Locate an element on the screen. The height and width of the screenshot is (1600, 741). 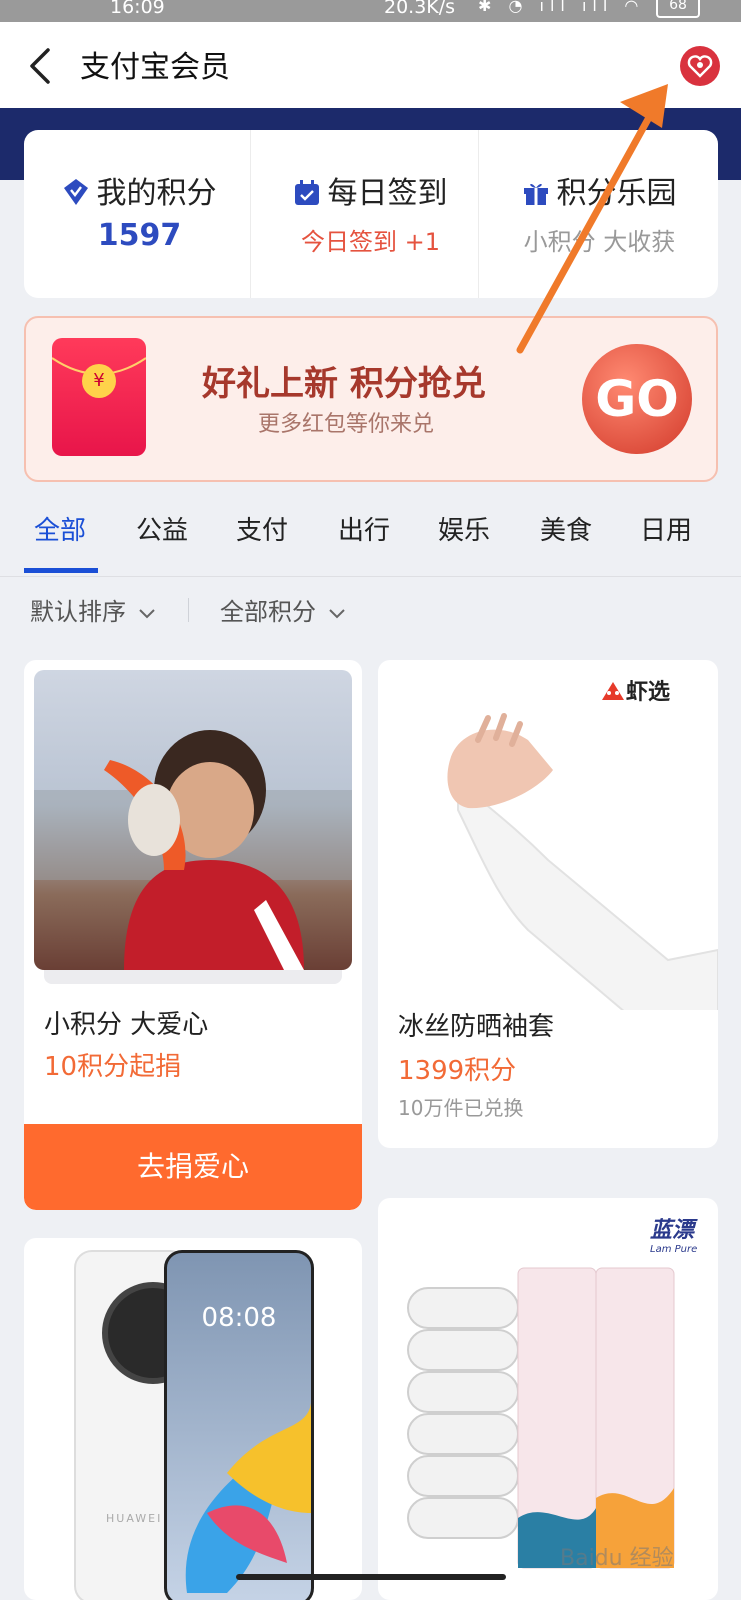
exchange-count: 10万件已兑换 is located at coordinates (461, 1108).